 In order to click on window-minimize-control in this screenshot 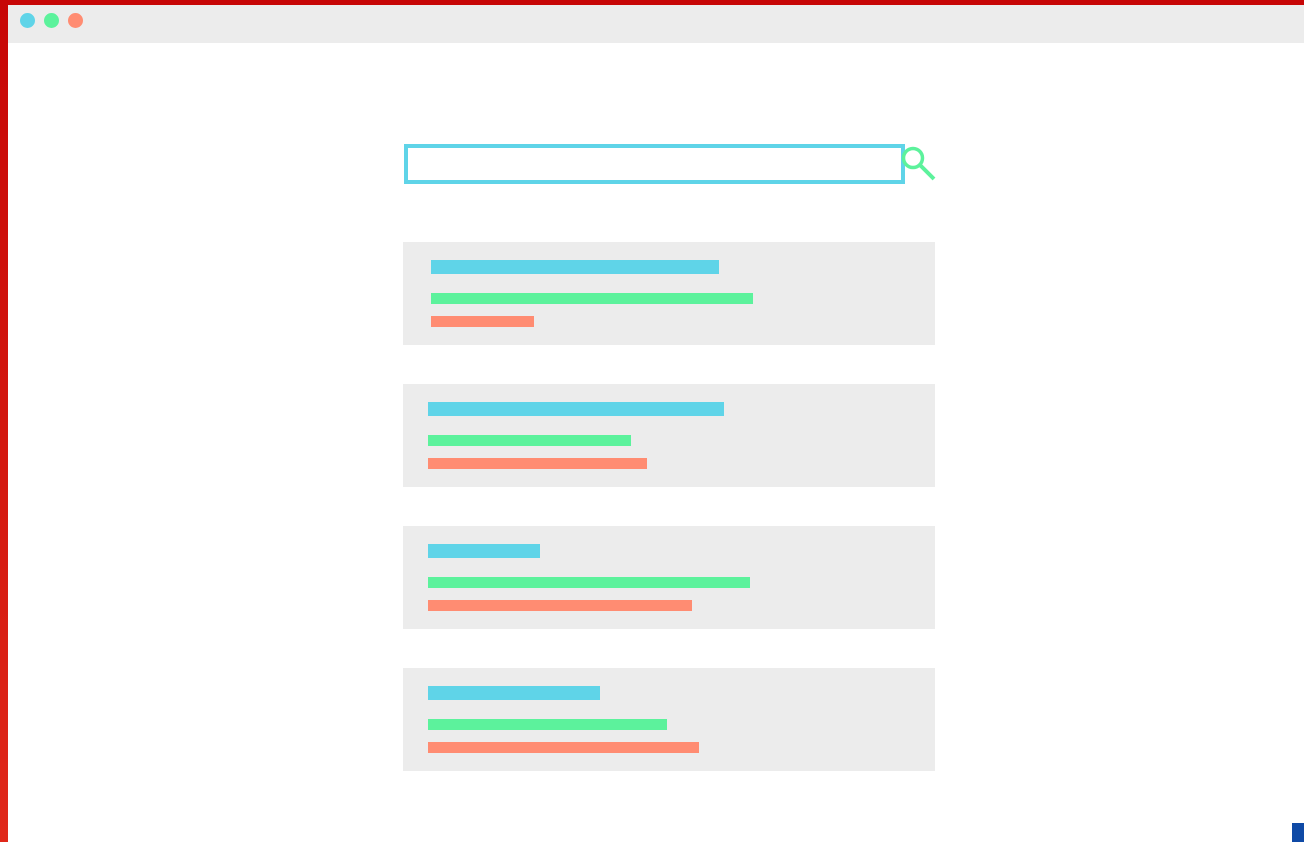, I will do `click(51, 20)`.